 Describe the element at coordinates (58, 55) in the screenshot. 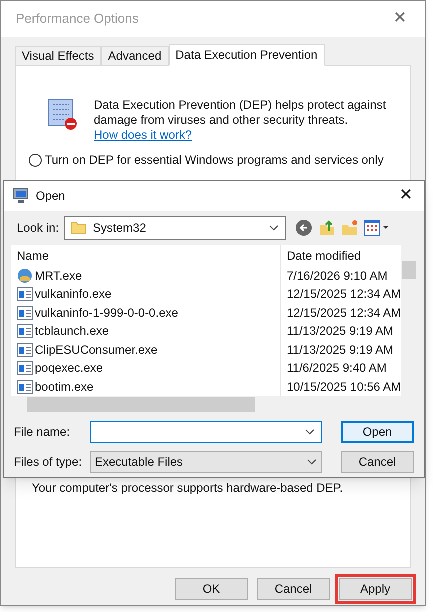

I see `tab: Visual Effects` at that location.